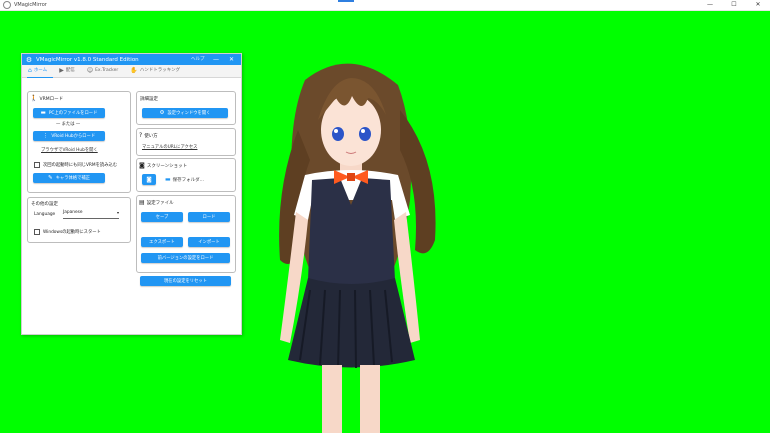 The width and height of the screenshot is (770, 433). What do you see at coordinates (70, 70) in the screenshot?
I see `tab-streaming-label: 配信` at bounding box center [70, 70].